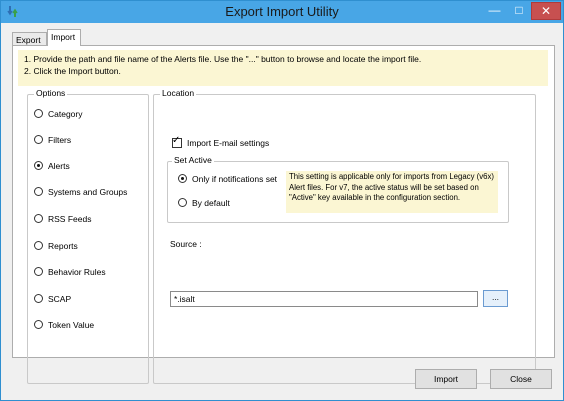 Image resolution: width=564 pixels, height=401 pixels. I want to click on close-button: Close, so click(521, 379).